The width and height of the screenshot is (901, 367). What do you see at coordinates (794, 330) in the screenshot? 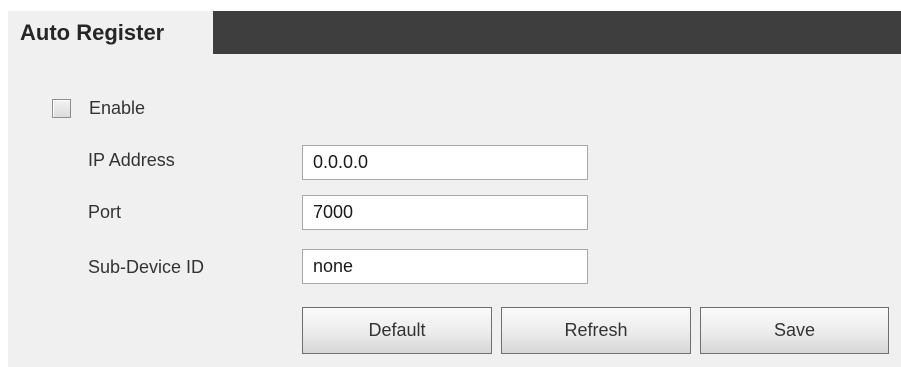
I see `save-button: Save` at bounding box center [794, 330].